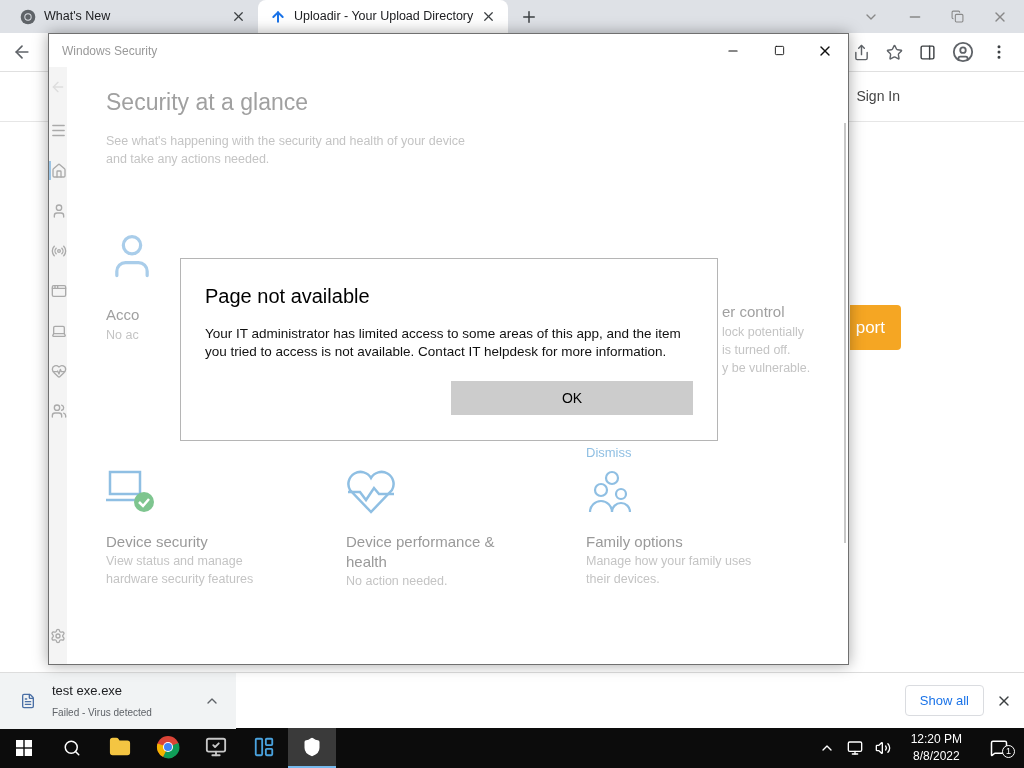 The height and width of the screenshot is (768, 1024). What do you see at coordinates (78, 17) in the screenshot?
I see `tab-title: What's New` at bounding box center [78, 17].